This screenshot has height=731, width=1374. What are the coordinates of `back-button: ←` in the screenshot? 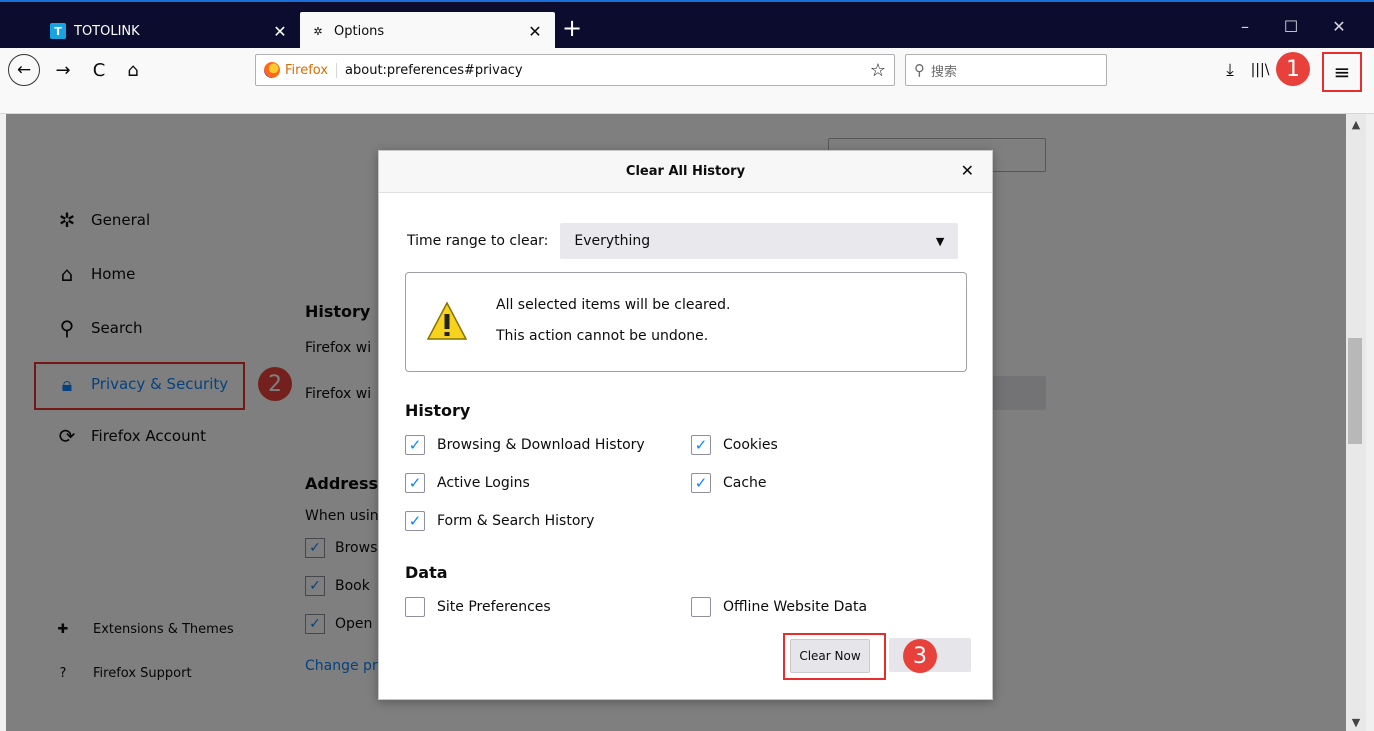 It's located at (24, 70).